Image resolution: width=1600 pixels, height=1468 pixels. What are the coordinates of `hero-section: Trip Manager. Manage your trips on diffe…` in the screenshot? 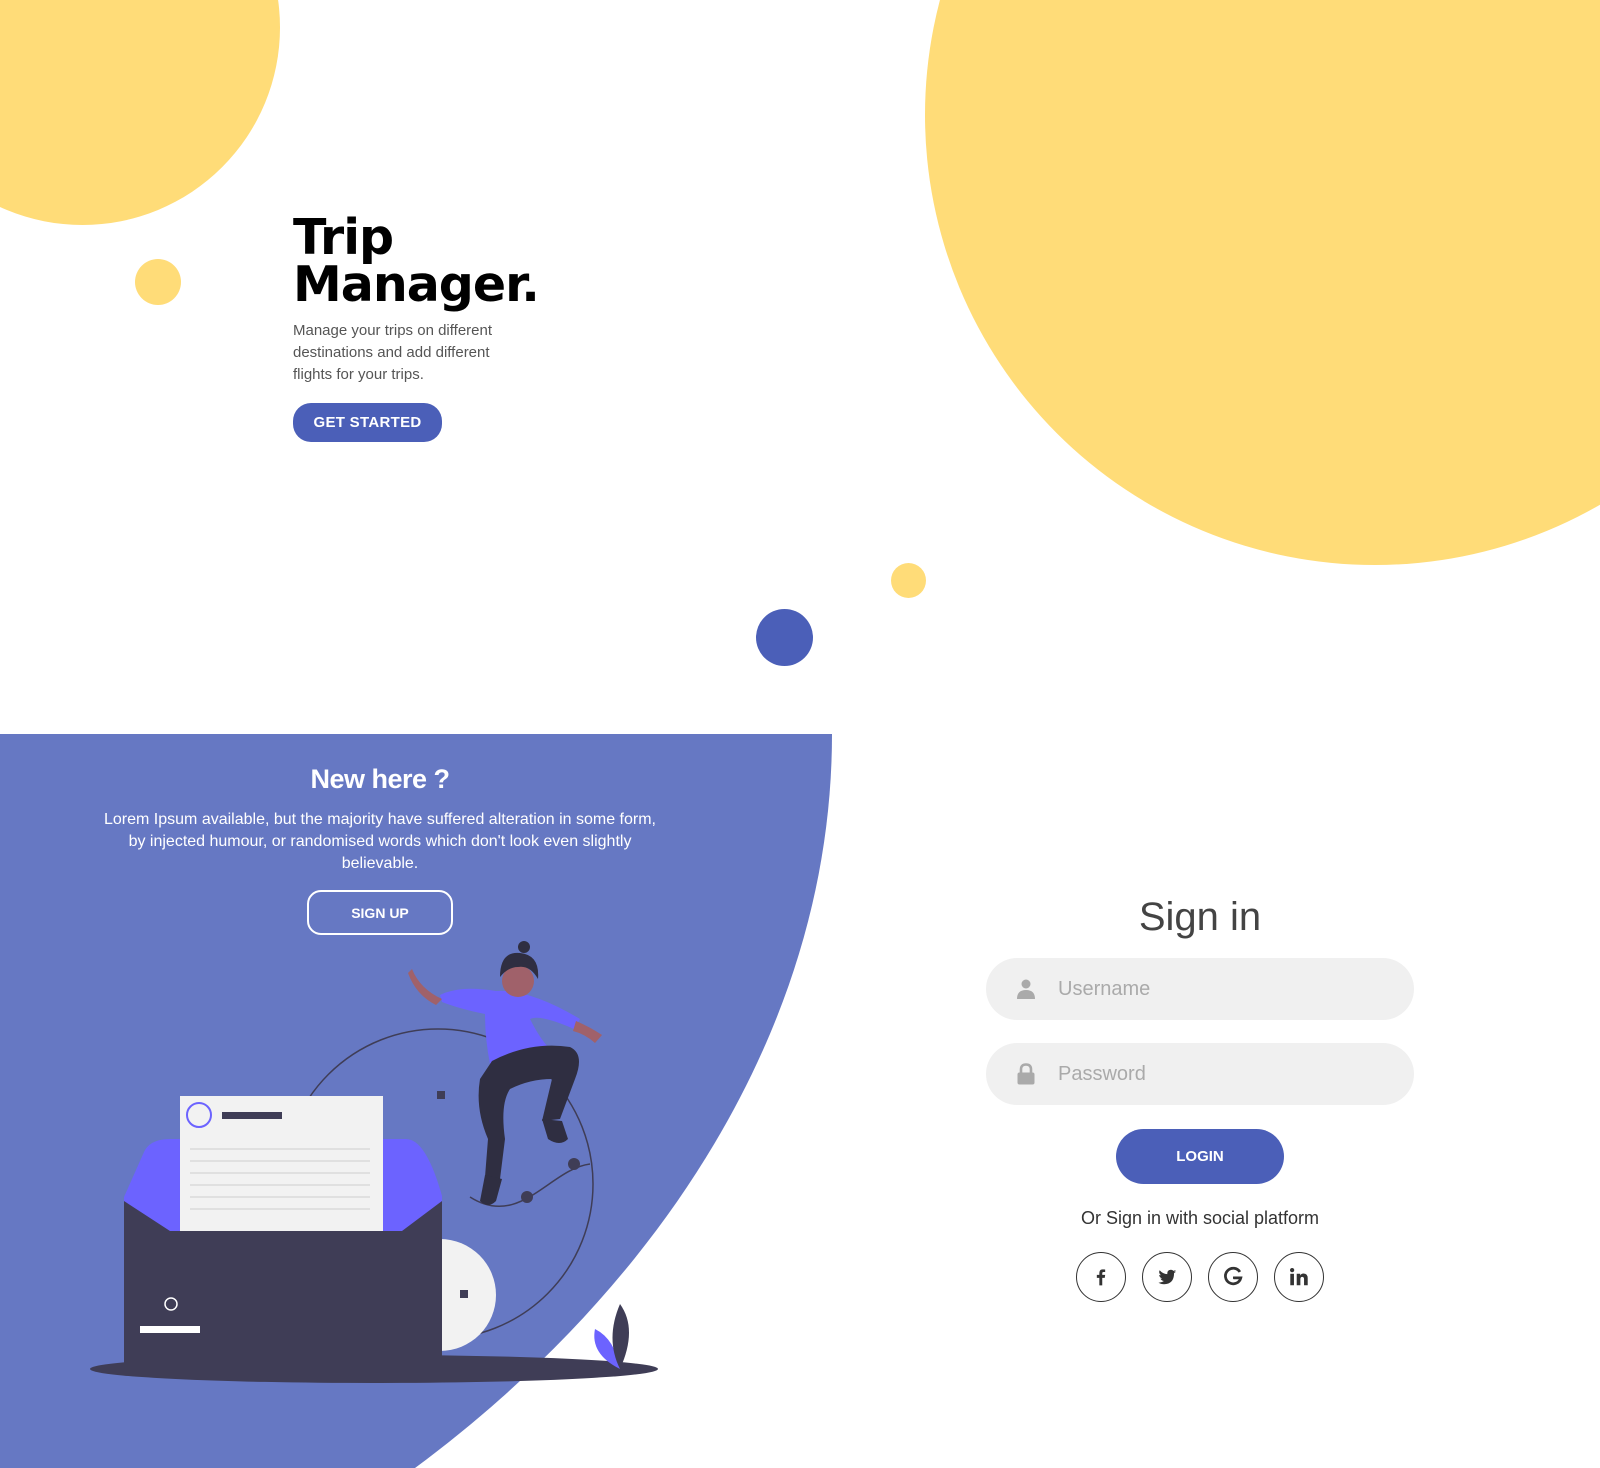 It's located at (443, 327).